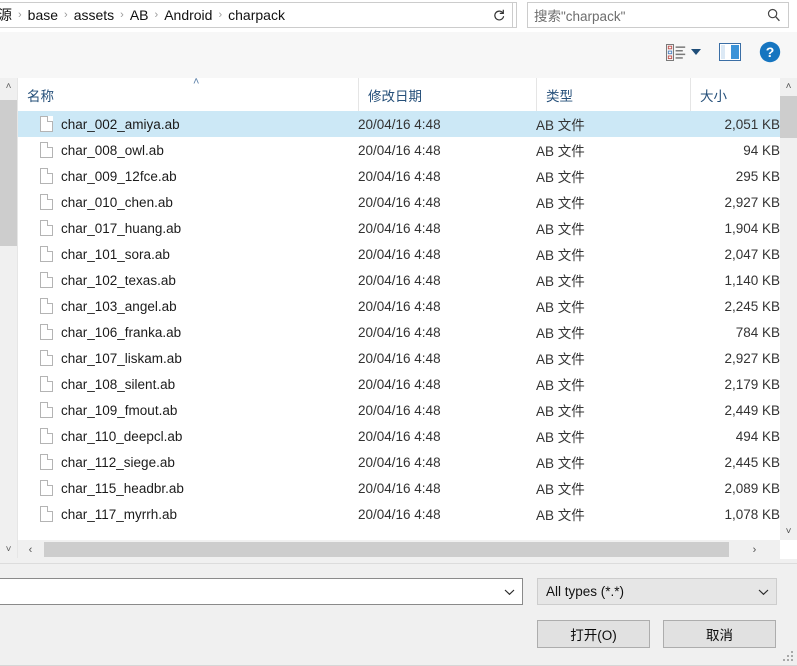 The image size is (797, 666). I want to click on filetype-dropdown-button, so click(763, 591).